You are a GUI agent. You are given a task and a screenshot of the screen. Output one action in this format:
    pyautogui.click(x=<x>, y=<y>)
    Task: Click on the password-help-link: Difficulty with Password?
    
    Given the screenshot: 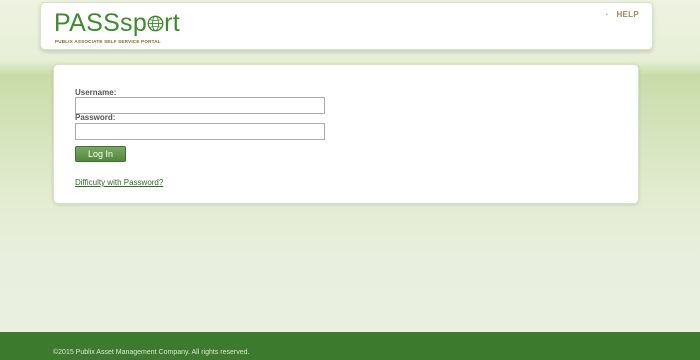 What is the action you would take?
    pyautogui.click(x=119, y=182)
    